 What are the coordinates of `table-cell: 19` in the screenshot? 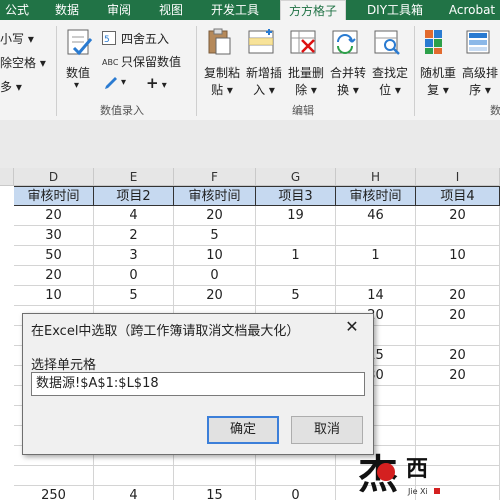 It's located at (296, 216).